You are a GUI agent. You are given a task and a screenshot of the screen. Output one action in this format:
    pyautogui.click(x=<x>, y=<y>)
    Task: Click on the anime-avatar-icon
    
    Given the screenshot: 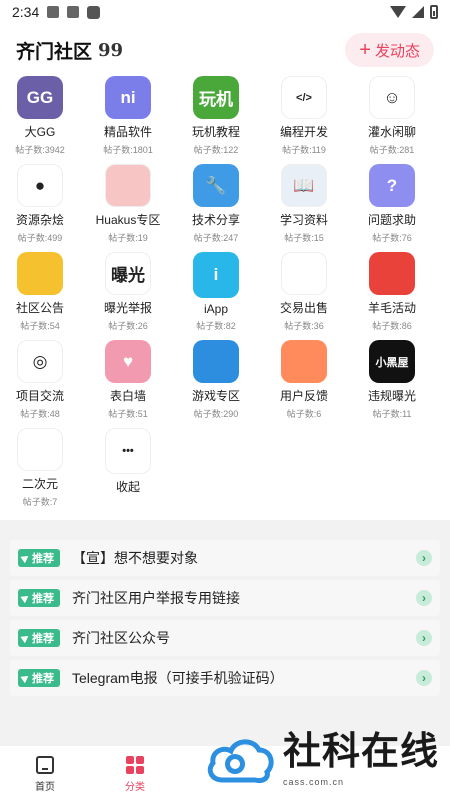 What is the action you would take?
    pyautogui.click(x=304, y=361)
    